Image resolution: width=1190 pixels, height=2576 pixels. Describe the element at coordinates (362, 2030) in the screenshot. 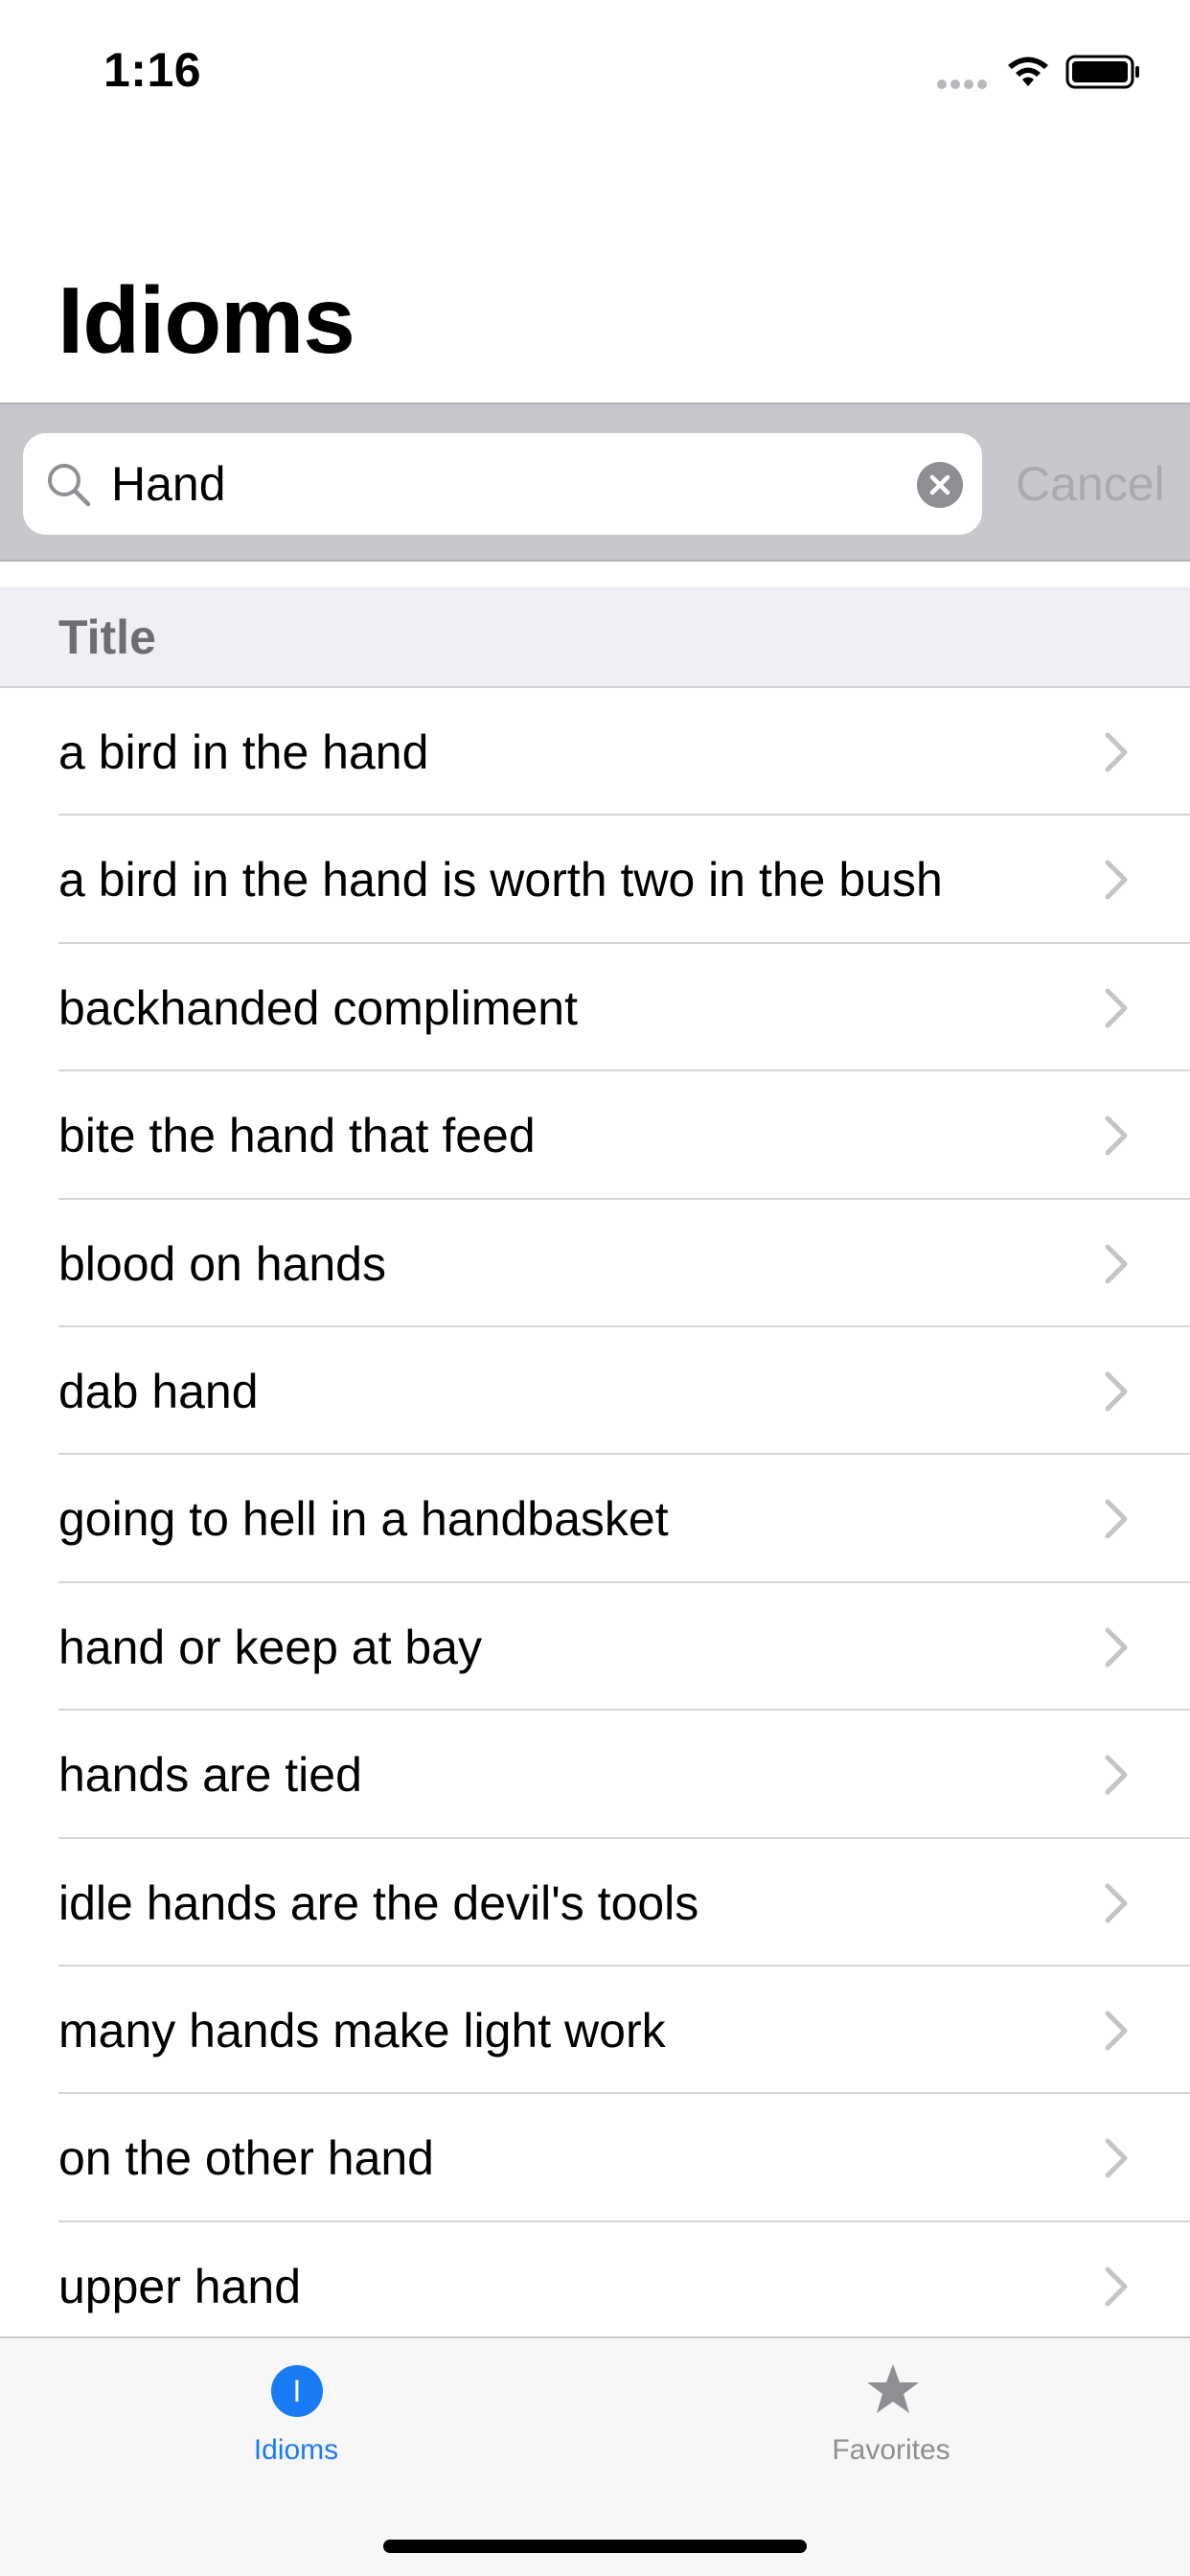

I see `list-item-label: many hands make light work` at that location.